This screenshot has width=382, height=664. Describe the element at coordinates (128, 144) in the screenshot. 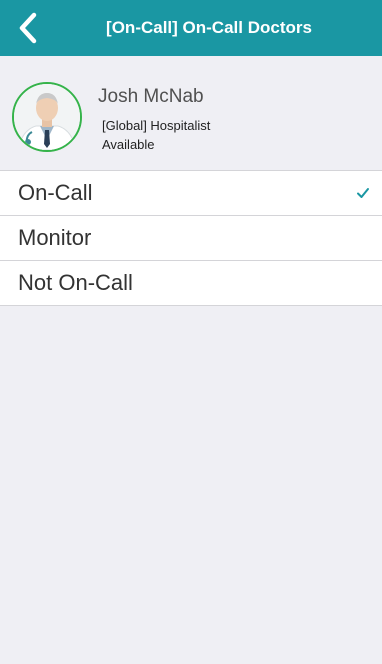

I see `doctor-status: Available` at that location.